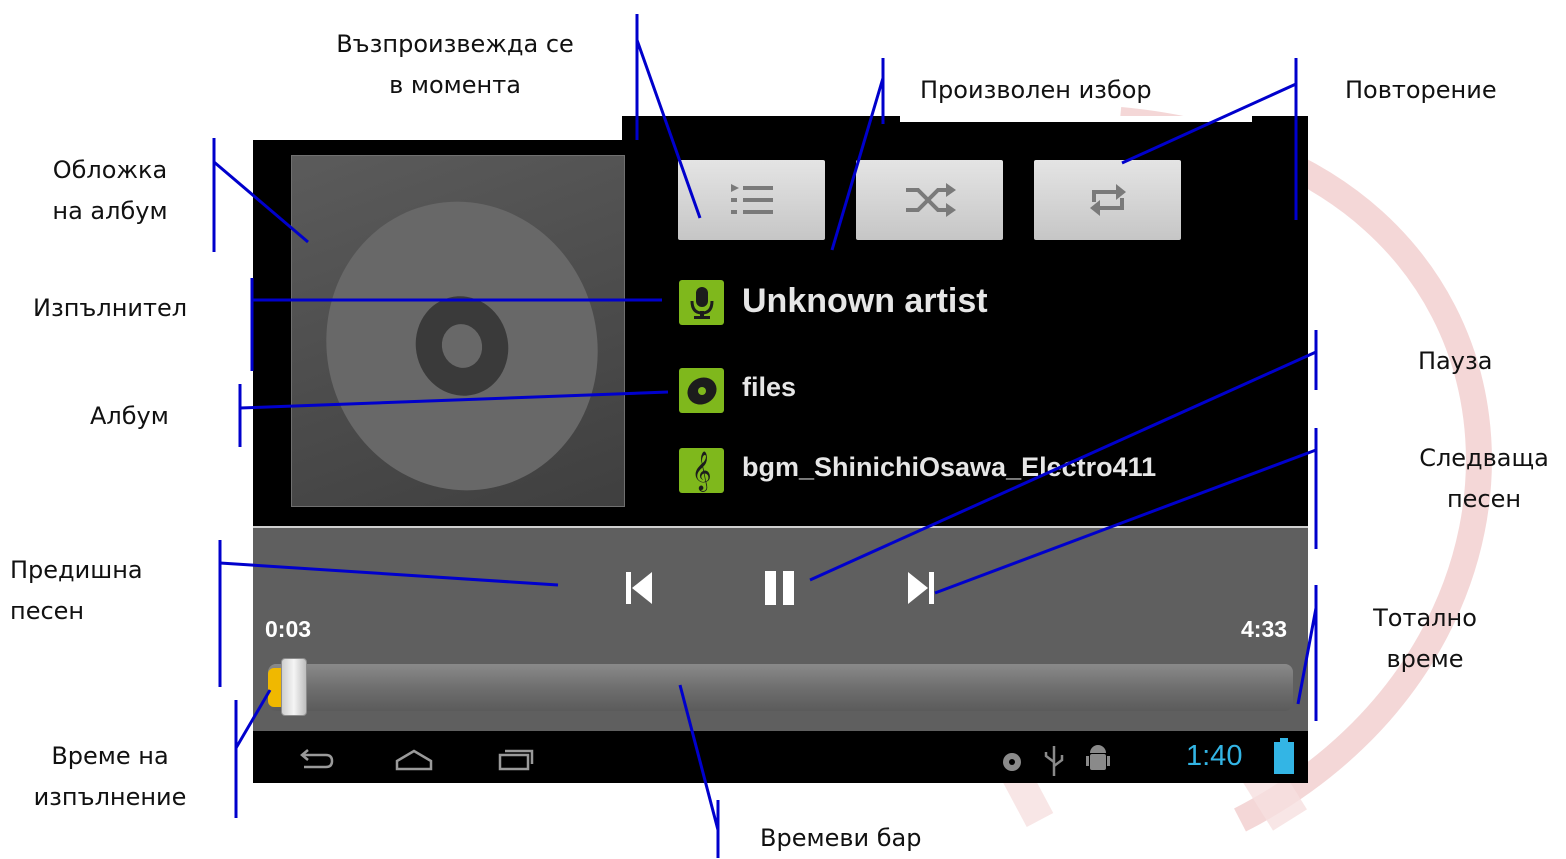 This screenshot has width=1566, height=859. Describe the element at coordinates (1098, 757) in the screenshot. I see `android-debug-icon` at that location.